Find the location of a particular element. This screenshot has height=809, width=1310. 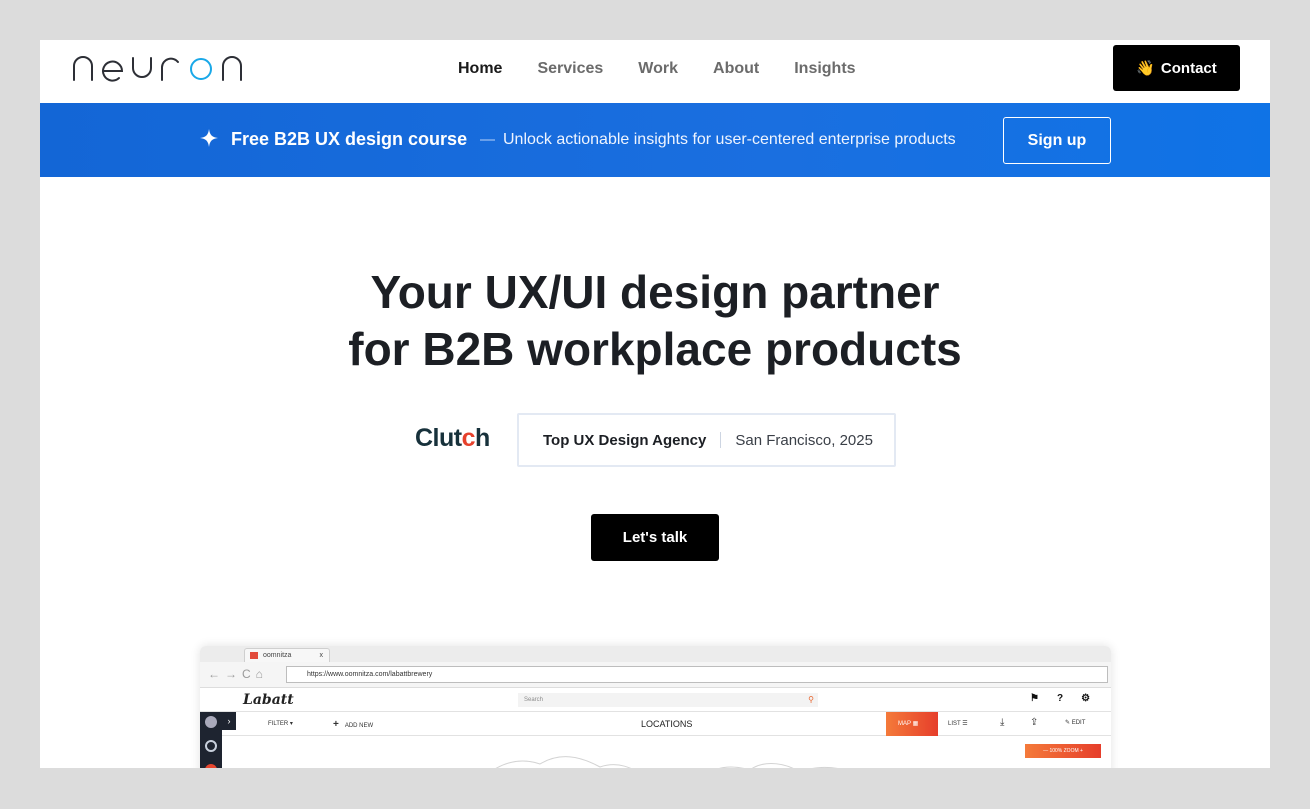

mock-zoom-control: — 100% ZOOM + is located at coordinates (1063, 751).